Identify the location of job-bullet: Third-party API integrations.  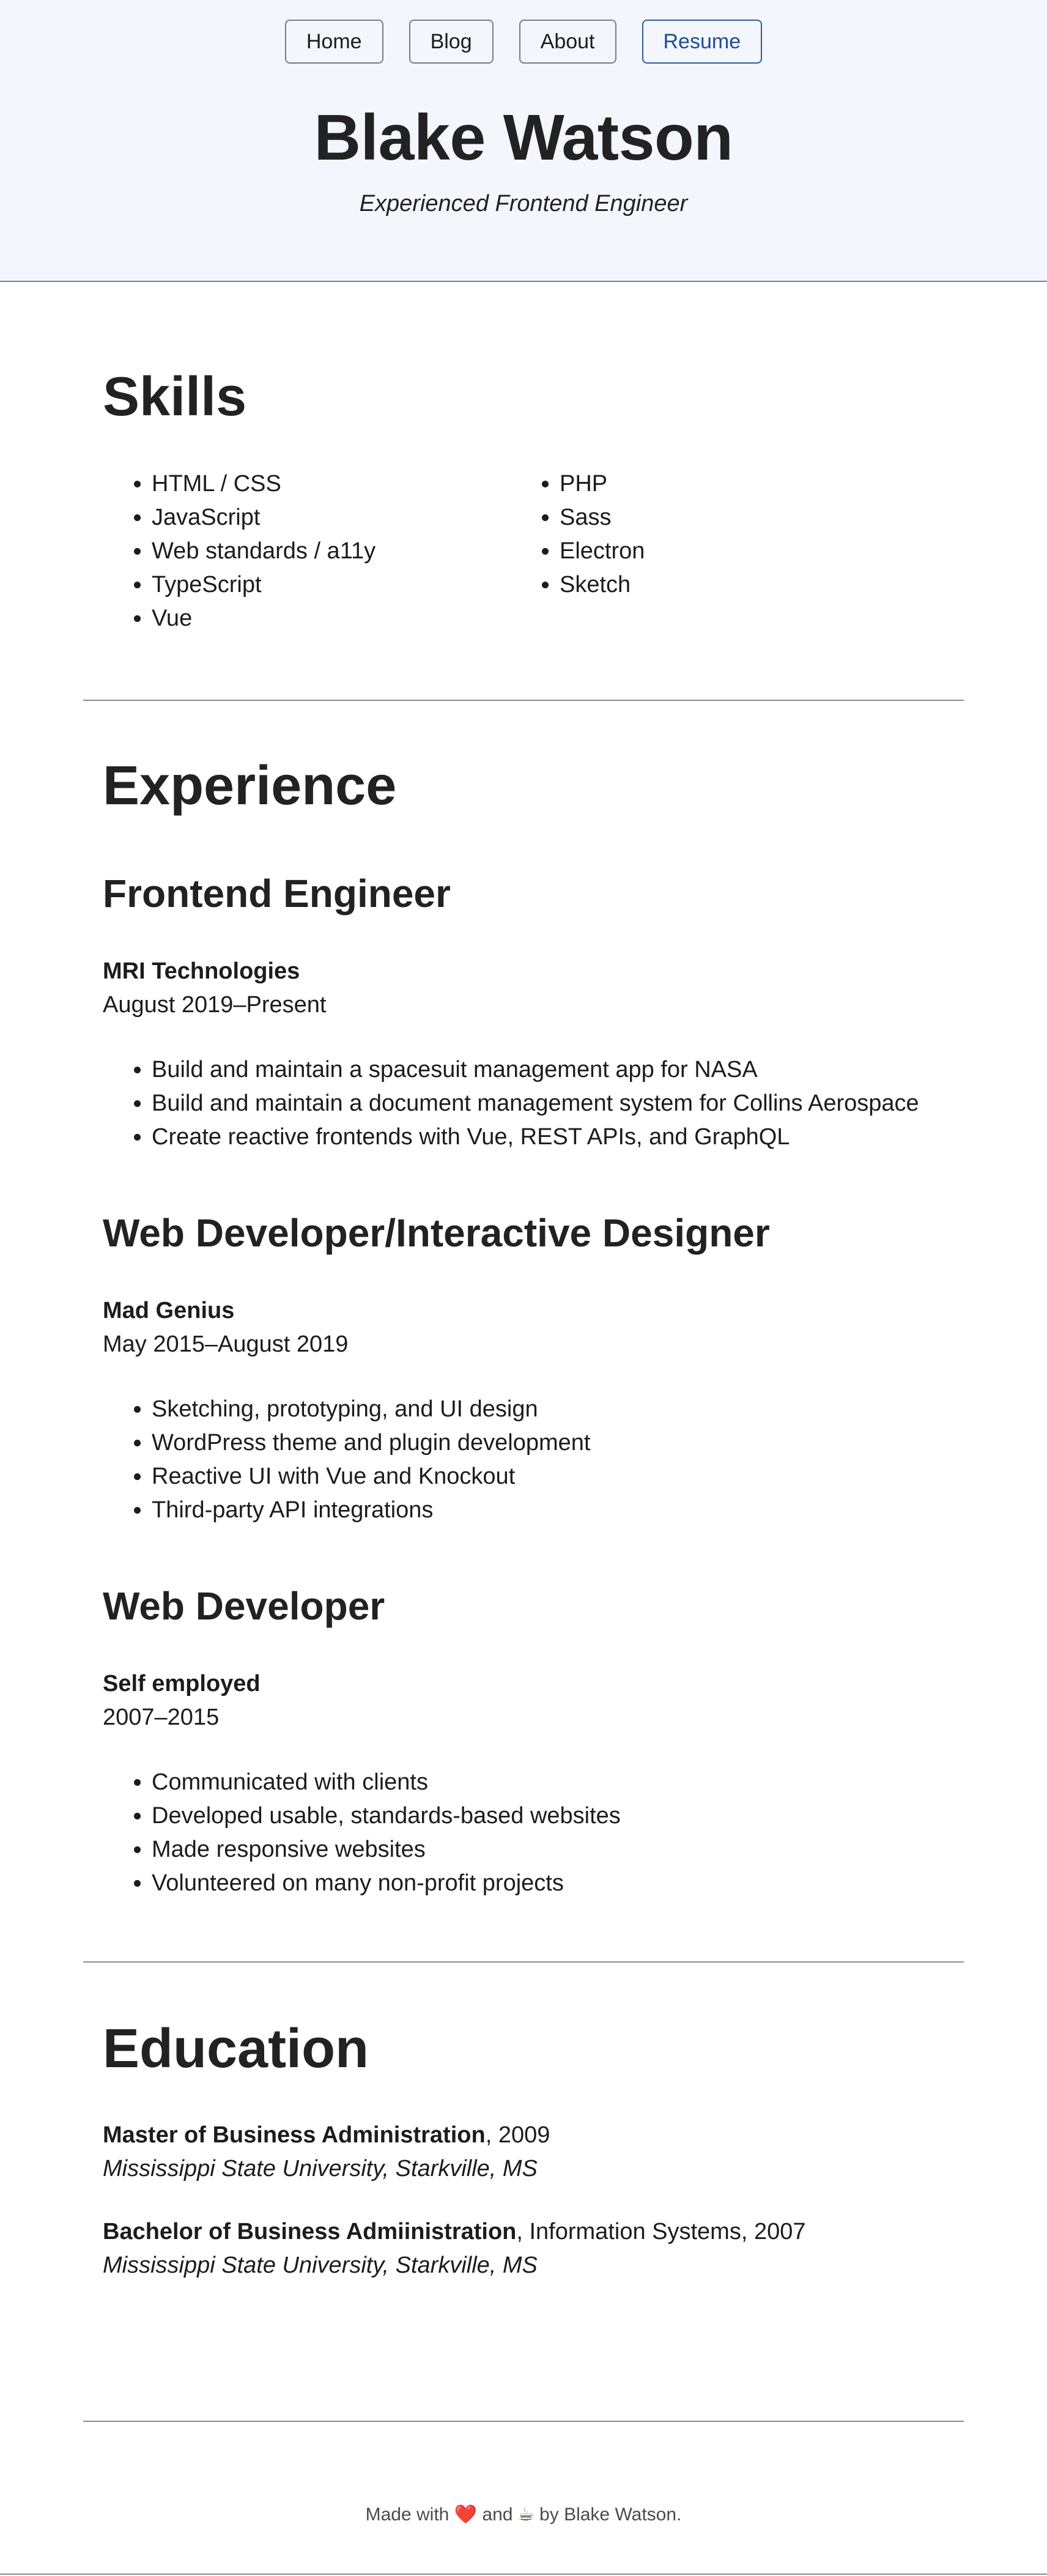
(580, 1510).